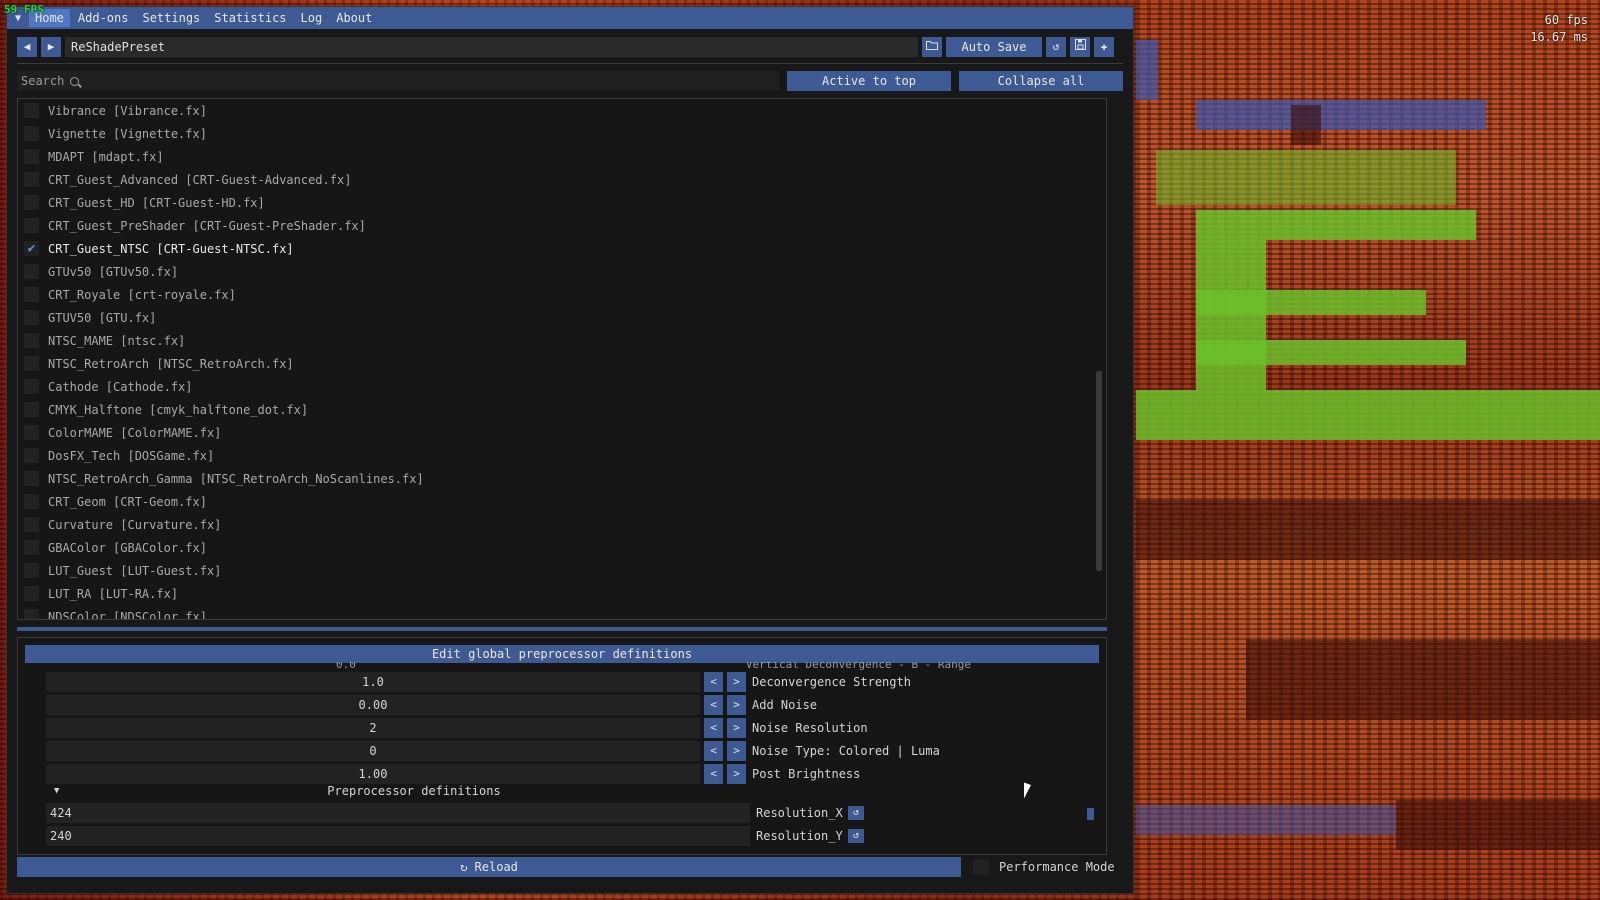  What do you see at coordinates (43, 81) in the screenshot?
I see `search-placeholder: Search` at bounding box center [43, 81].